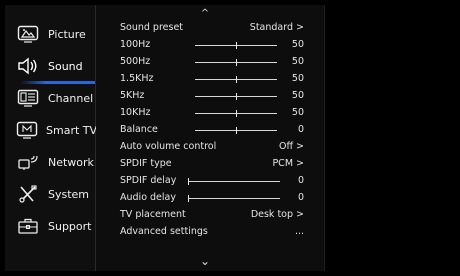 The width and height of the screenshot is (460, 276). I want to click on setting-label: Audio delay, so click(148, 197).